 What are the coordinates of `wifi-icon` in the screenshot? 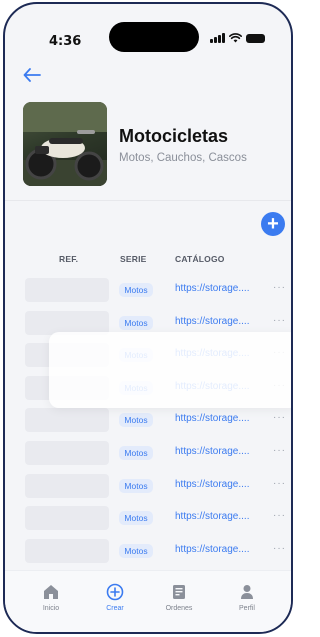 It's located at (235, 38).